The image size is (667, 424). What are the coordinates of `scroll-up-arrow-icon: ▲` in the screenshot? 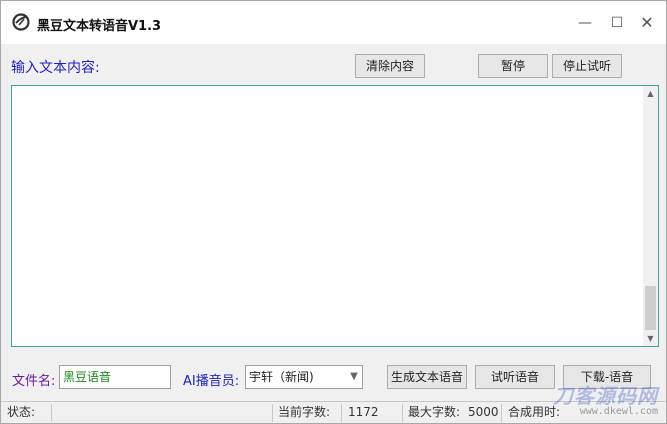 It's located at (650, 93).